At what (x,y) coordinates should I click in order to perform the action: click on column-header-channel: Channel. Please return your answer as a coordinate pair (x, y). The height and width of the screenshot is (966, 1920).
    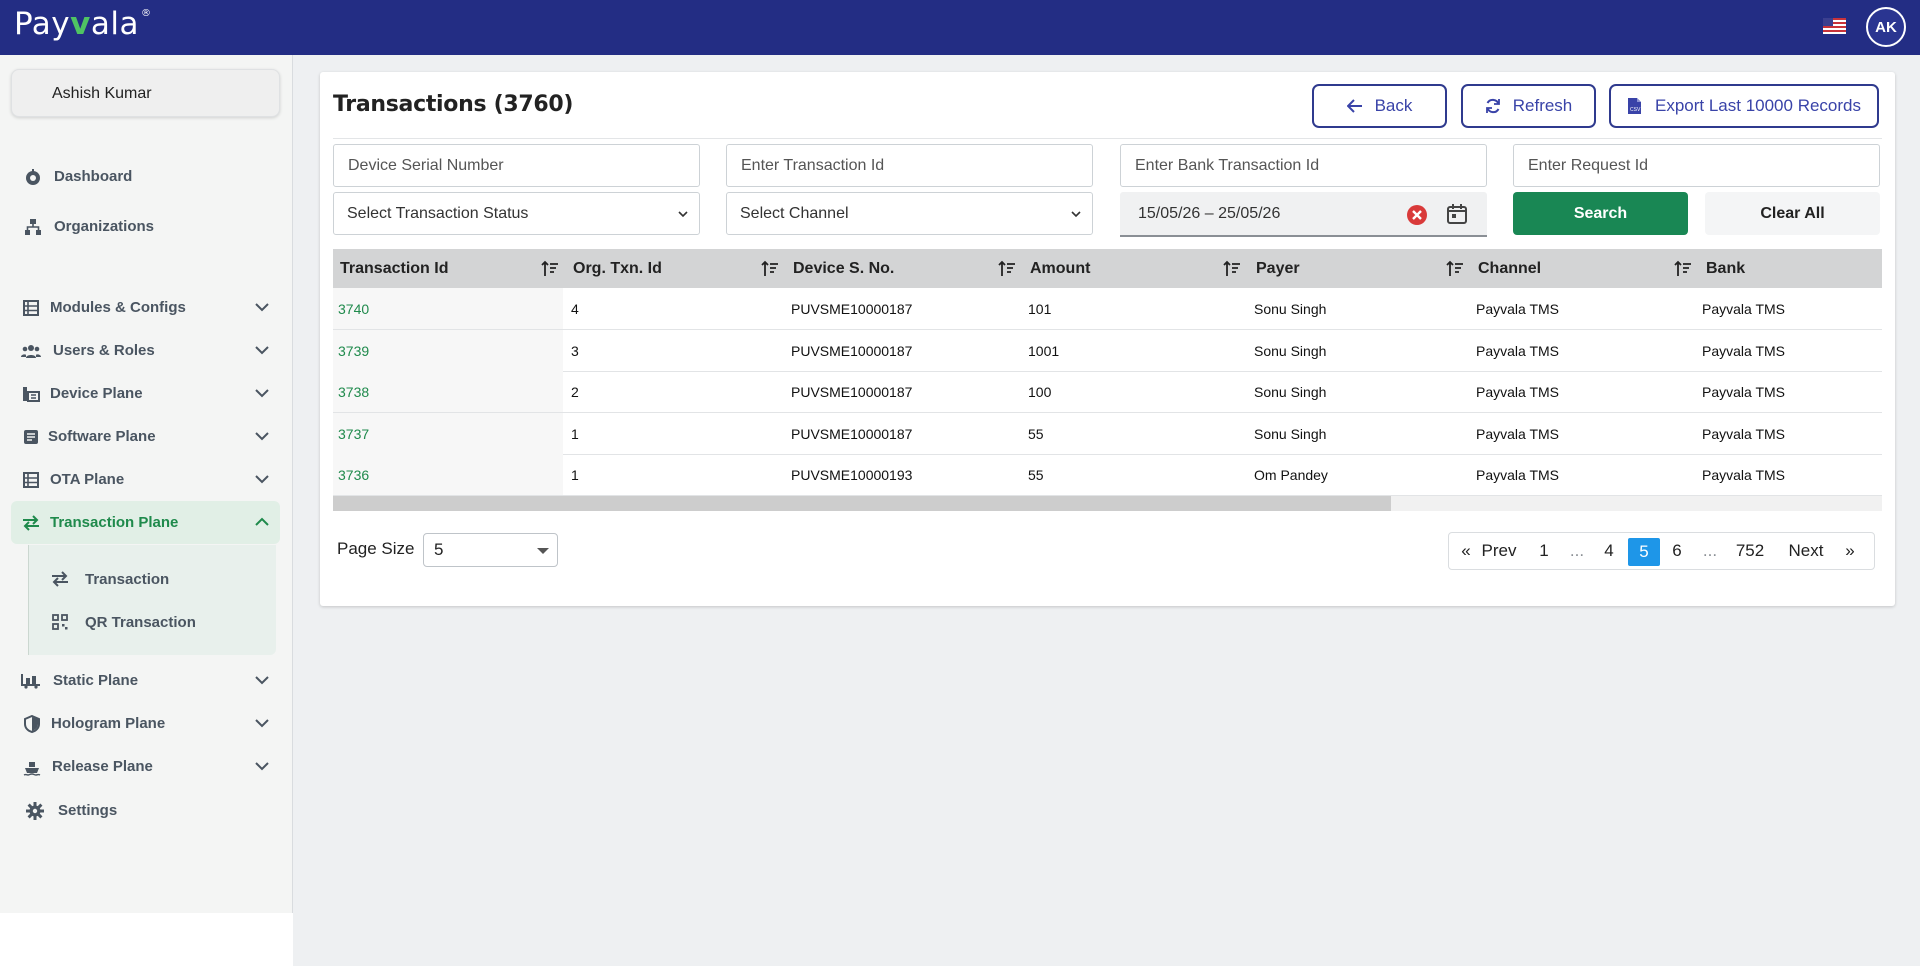
    Looking at the image, I should click on (1509, 268).